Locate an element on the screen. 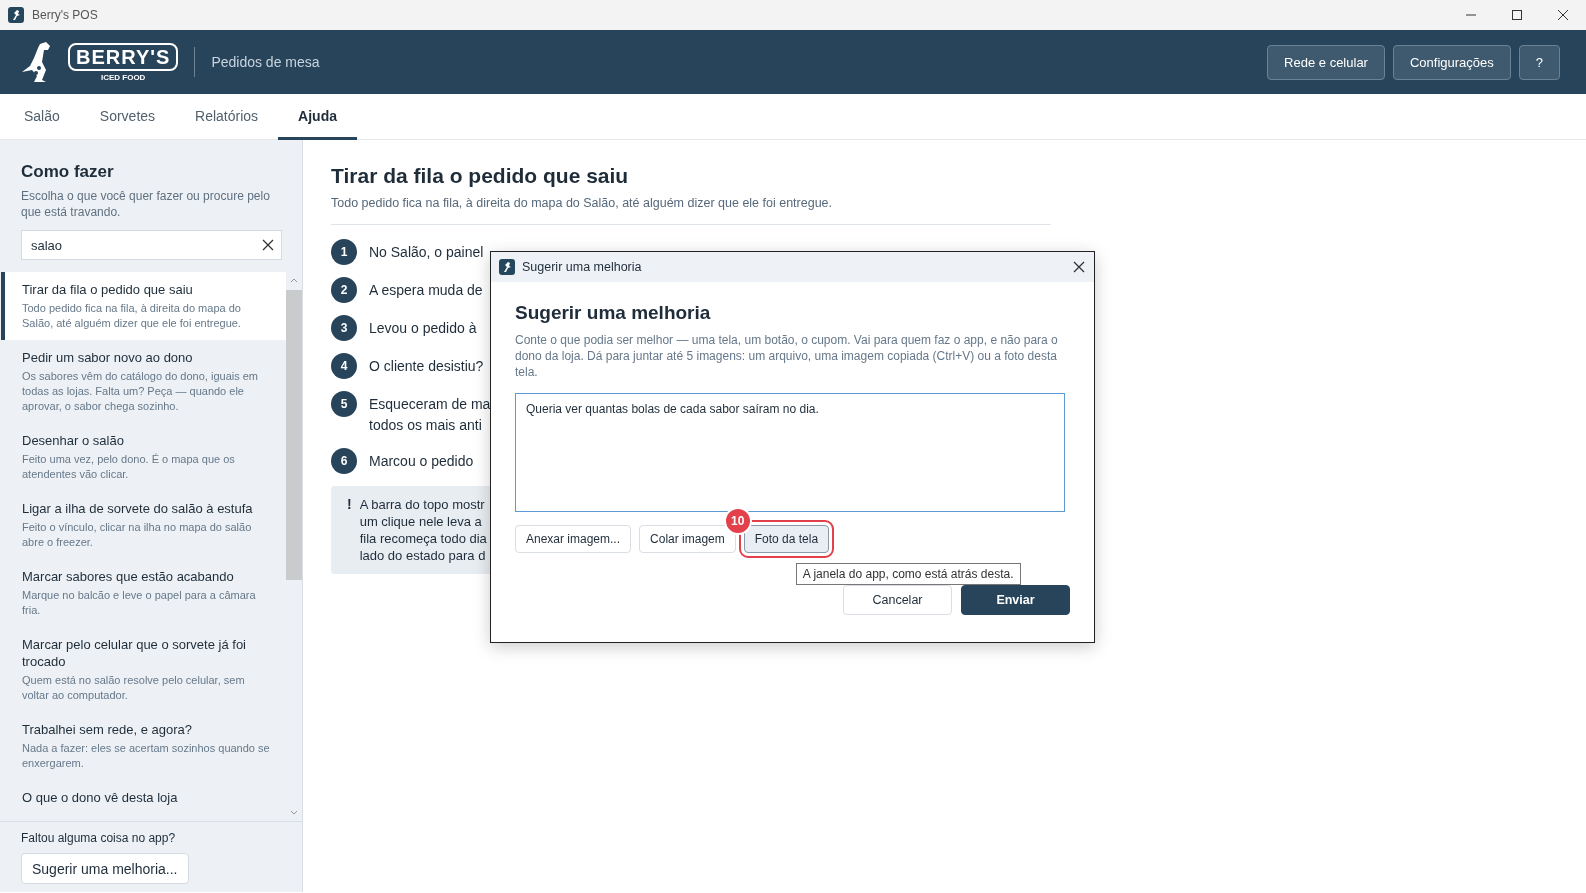 Image resolution: width=1586 pixels, height=893 pixels. step-number: 2 is located at coordinates (344, 290).